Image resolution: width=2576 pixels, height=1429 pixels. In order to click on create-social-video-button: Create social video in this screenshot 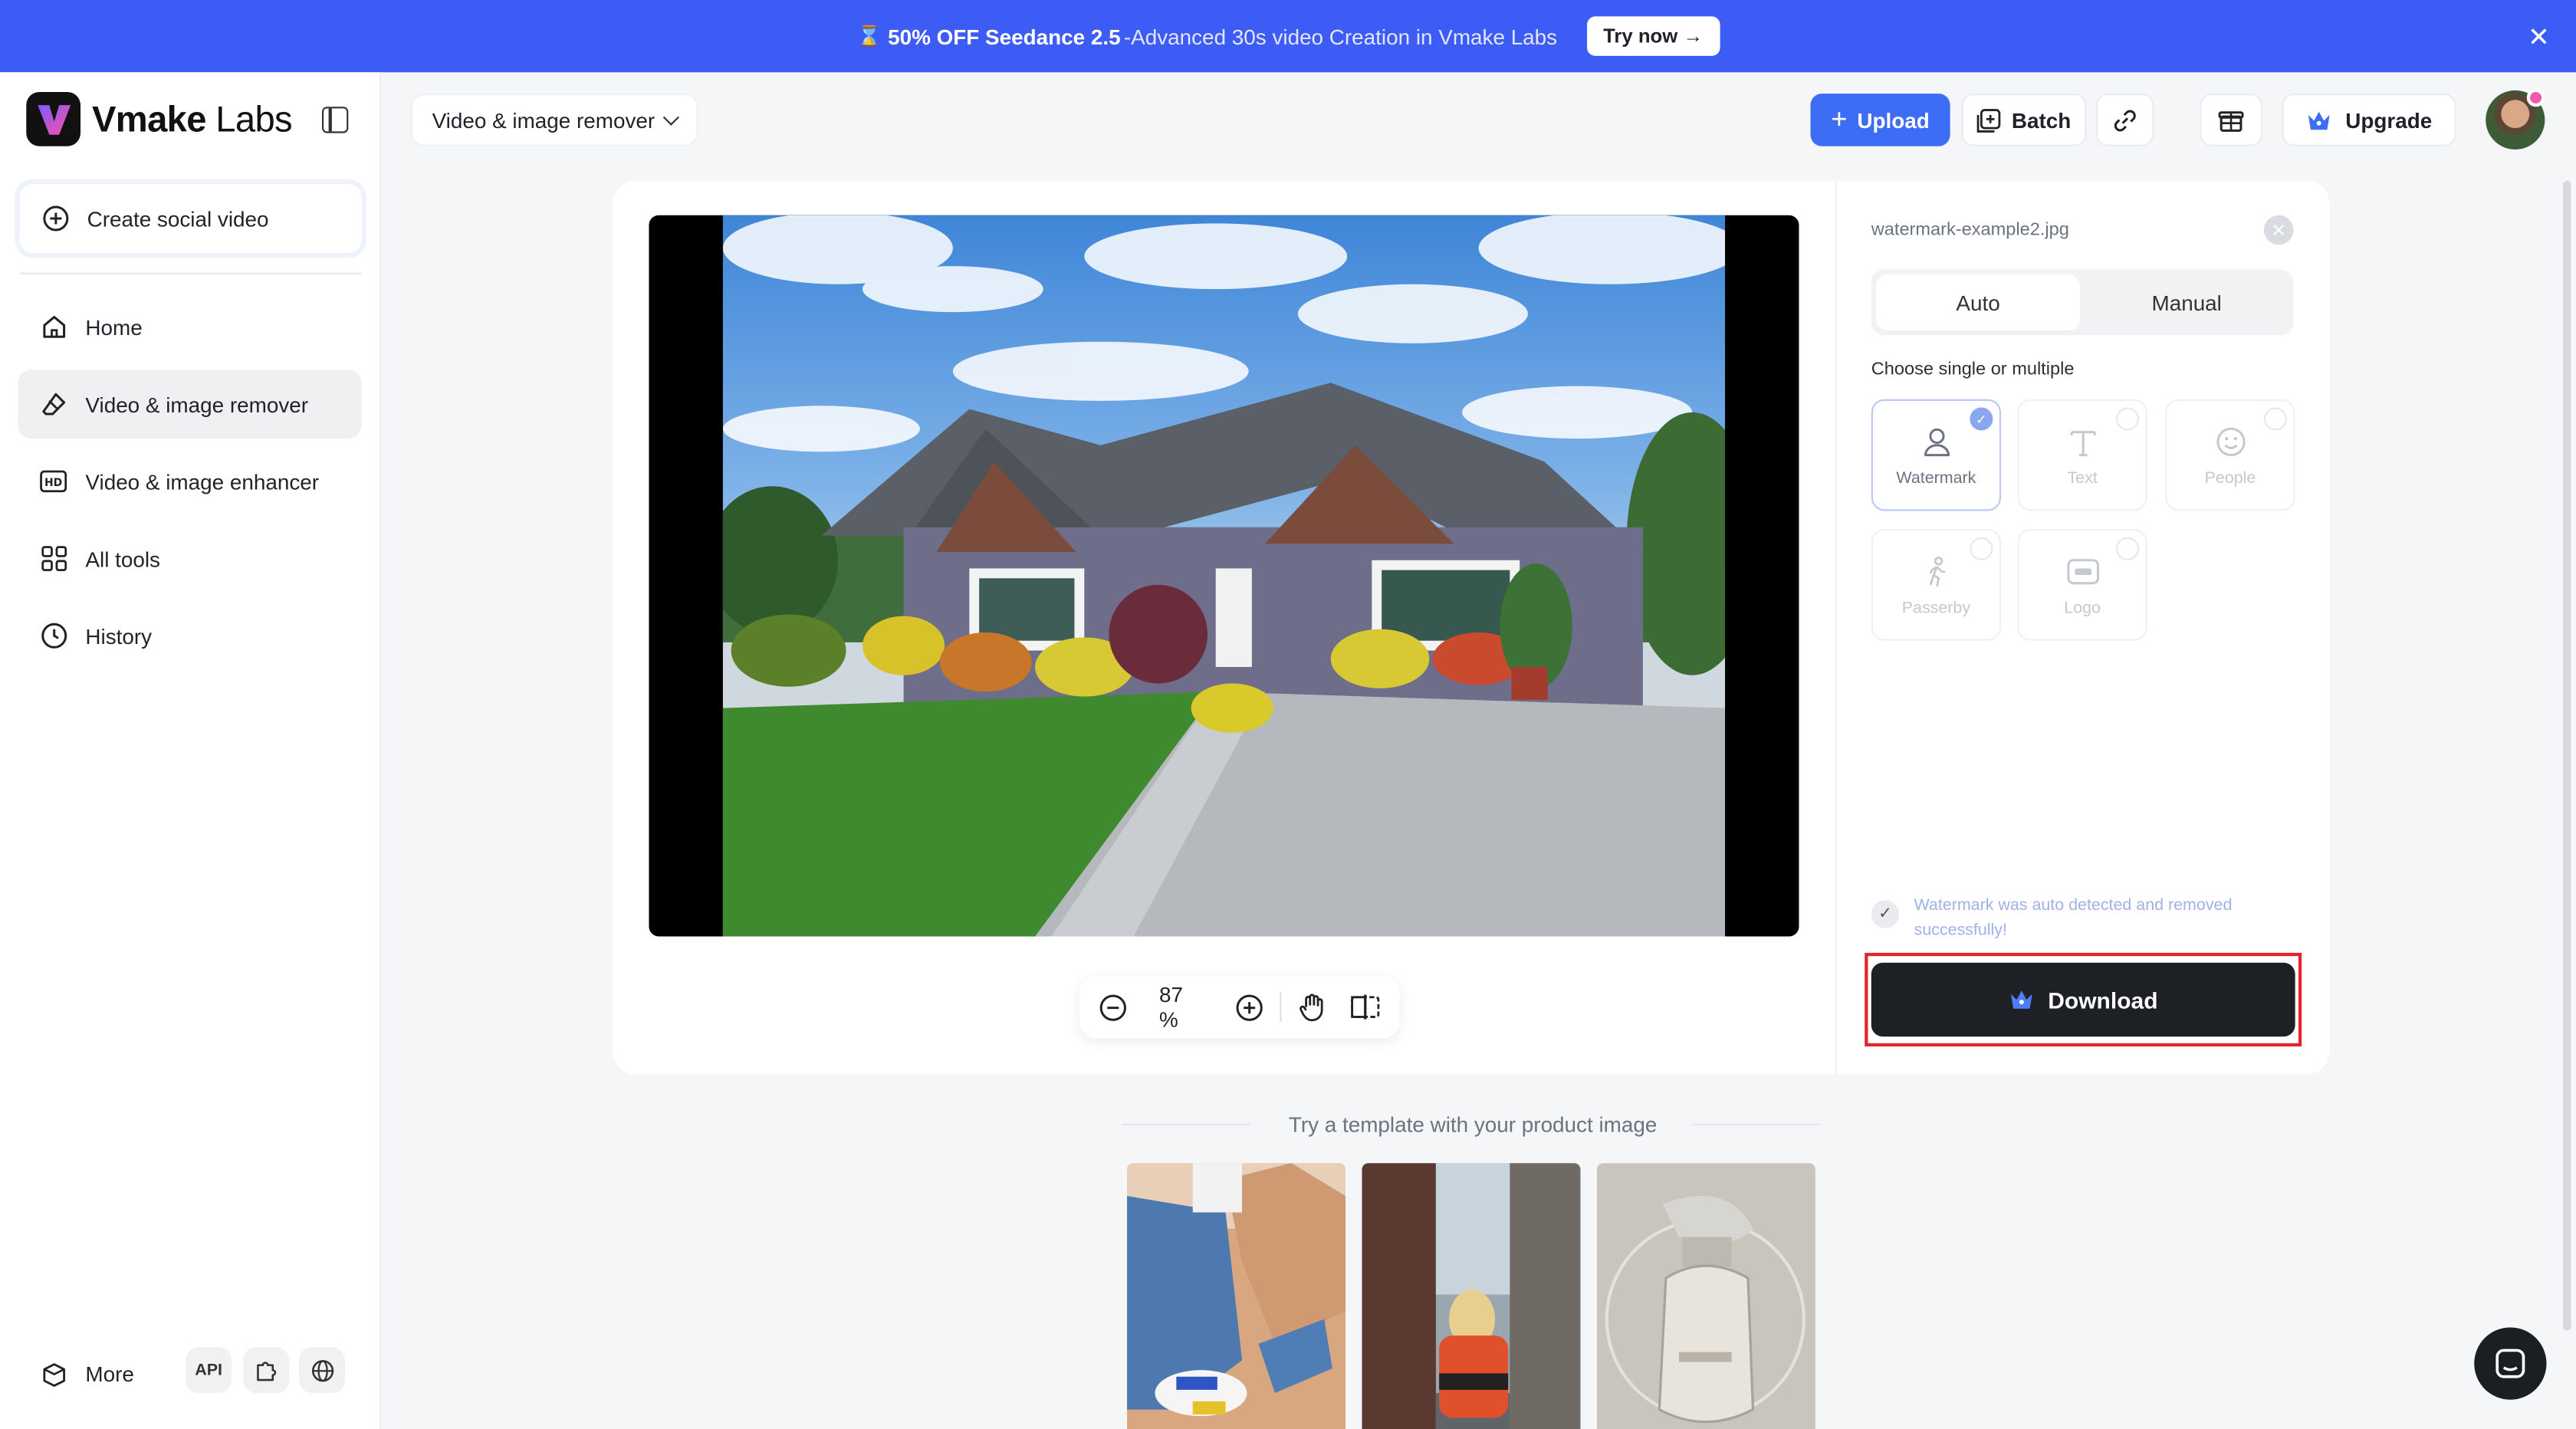, I will do `click(190, 219)`.